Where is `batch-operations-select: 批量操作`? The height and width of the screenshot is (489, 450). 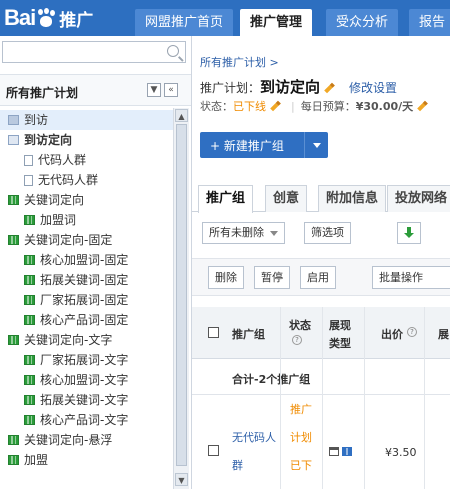
batch-operations-select: 批量操作 is located at coordinates (411, 277).